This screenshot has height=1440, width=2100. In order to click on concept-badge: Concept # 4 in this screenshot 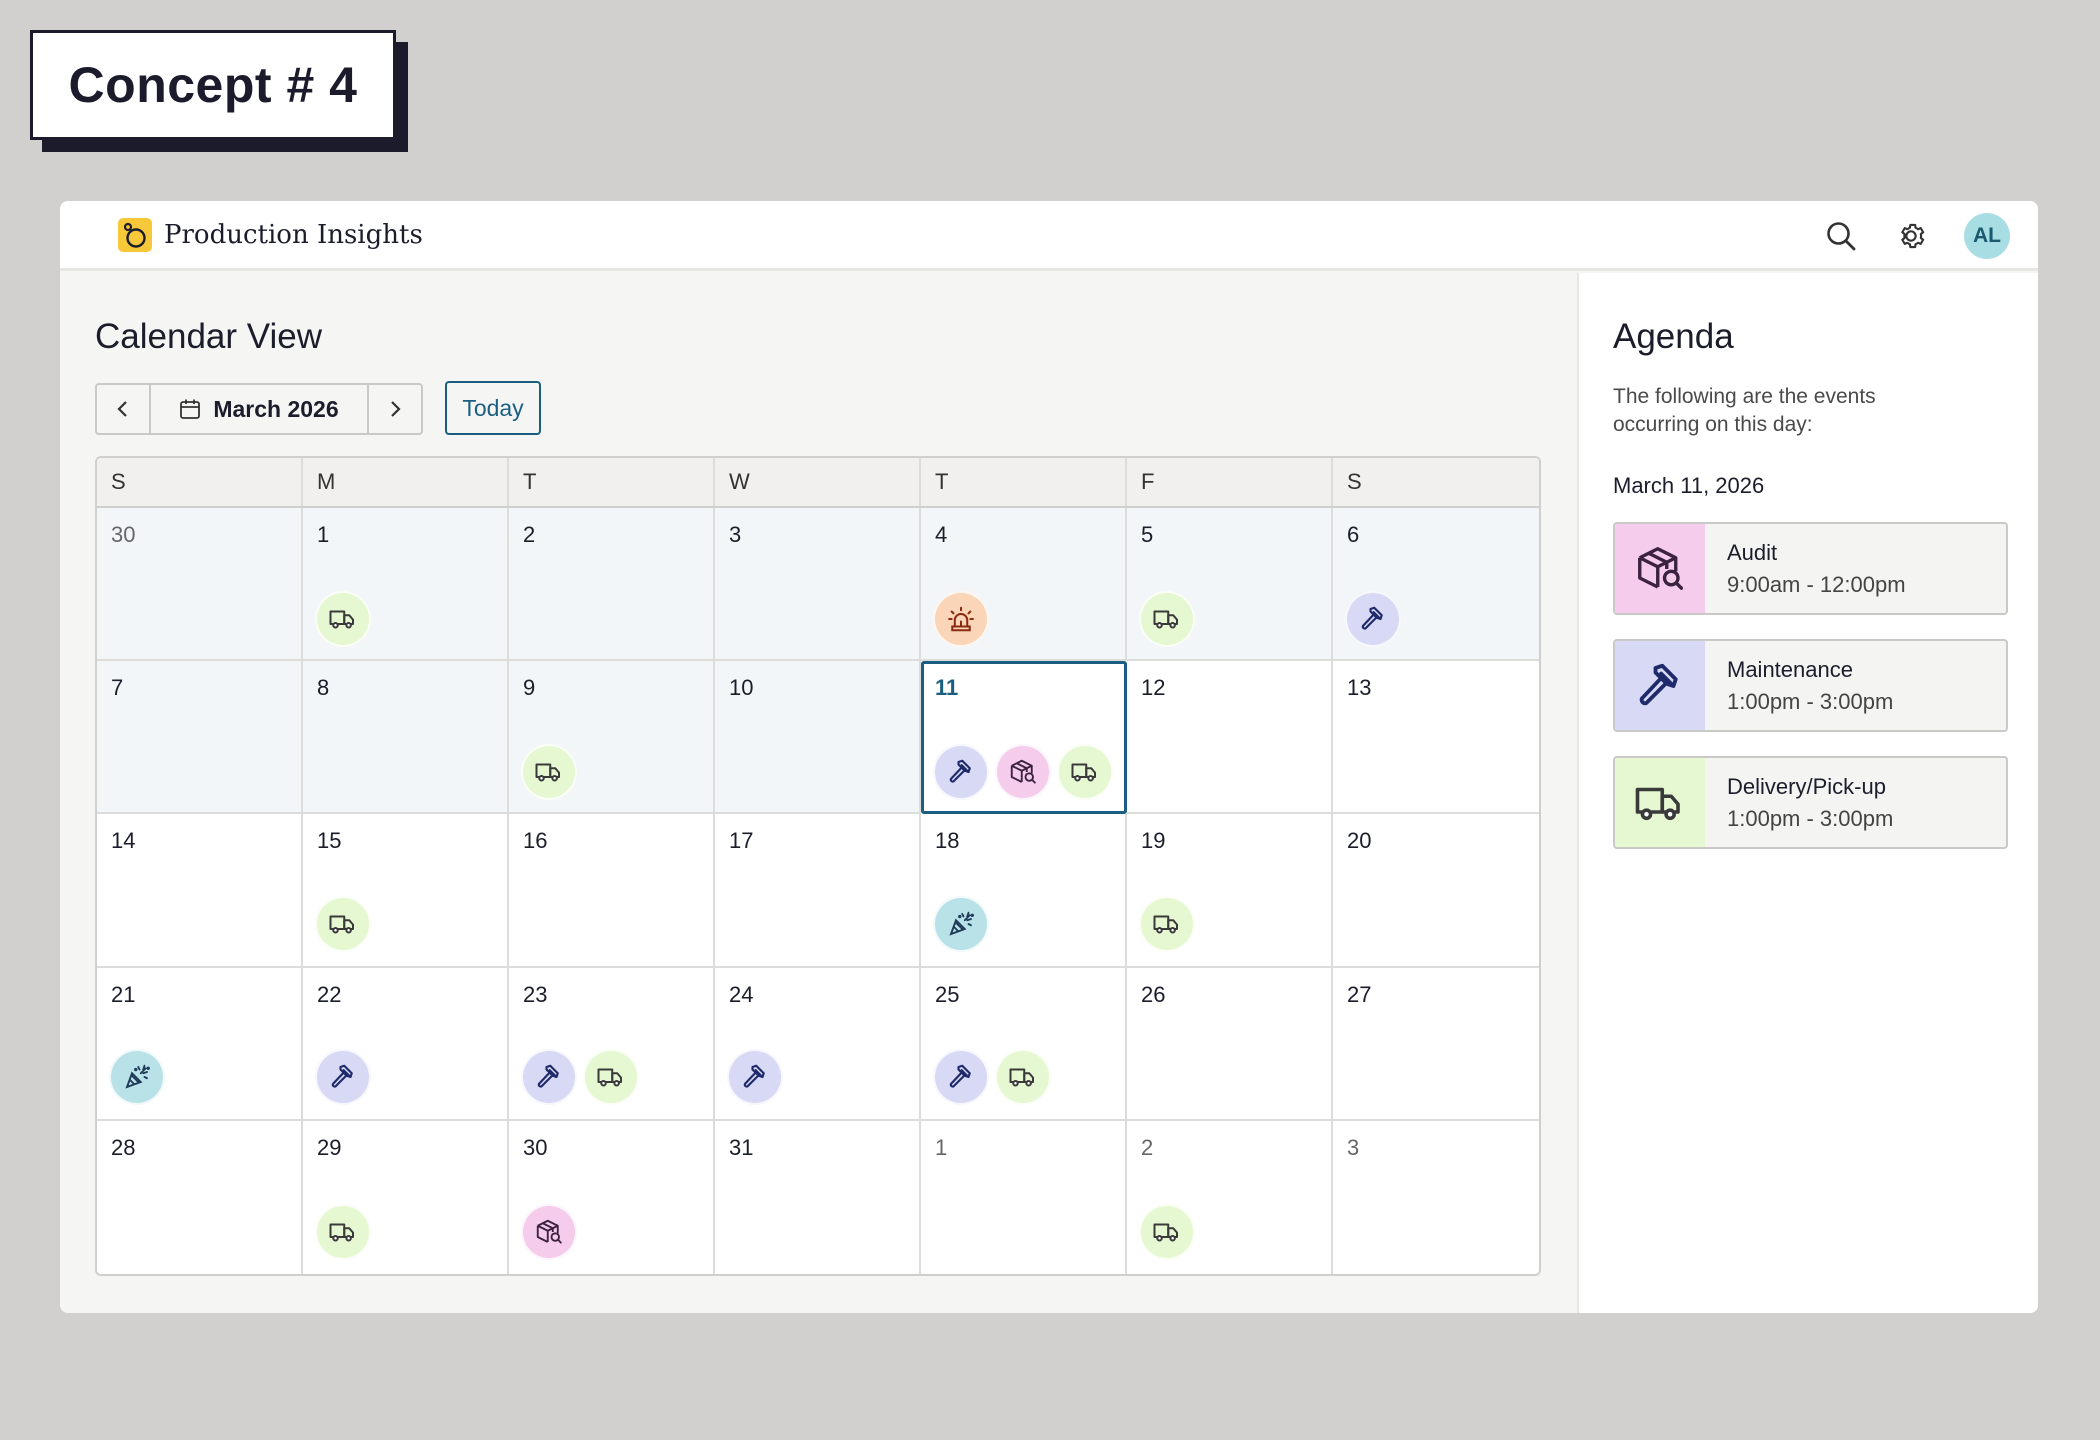, I will do `click(219, 91)`.